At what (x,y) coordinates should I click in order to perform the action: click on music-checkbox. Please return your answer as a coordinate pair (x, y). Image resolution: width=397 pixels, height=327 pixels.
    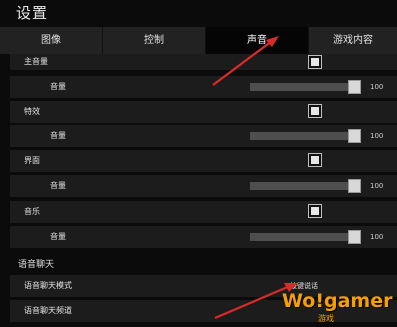
    Looking at the image, I should click on (315, 211).